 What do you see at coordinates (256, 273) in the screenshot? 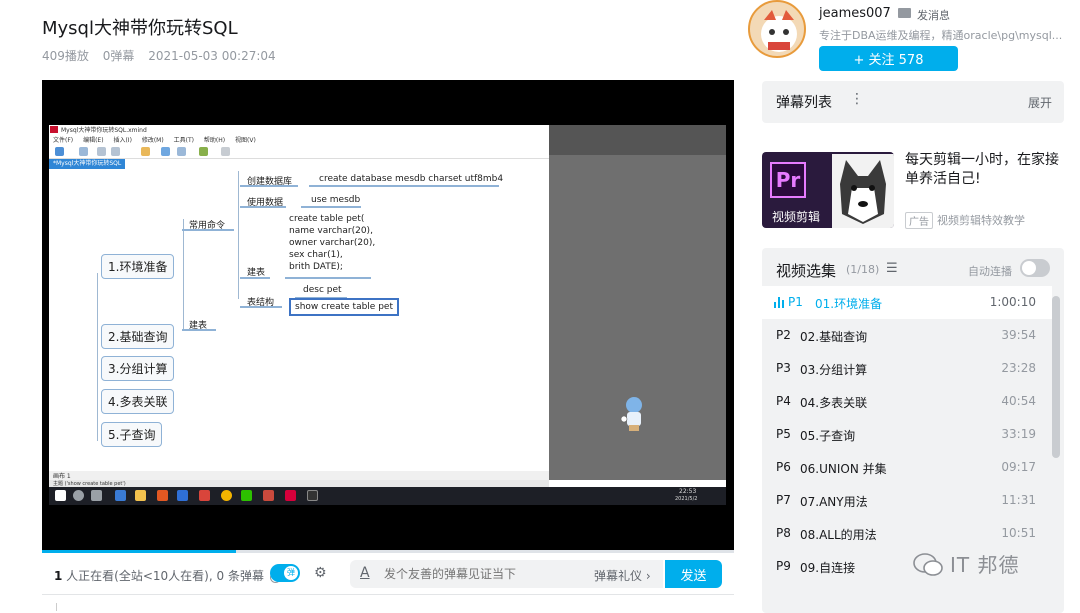
I see `node-jianbiao: 建表` at bounding box center [256, 273].